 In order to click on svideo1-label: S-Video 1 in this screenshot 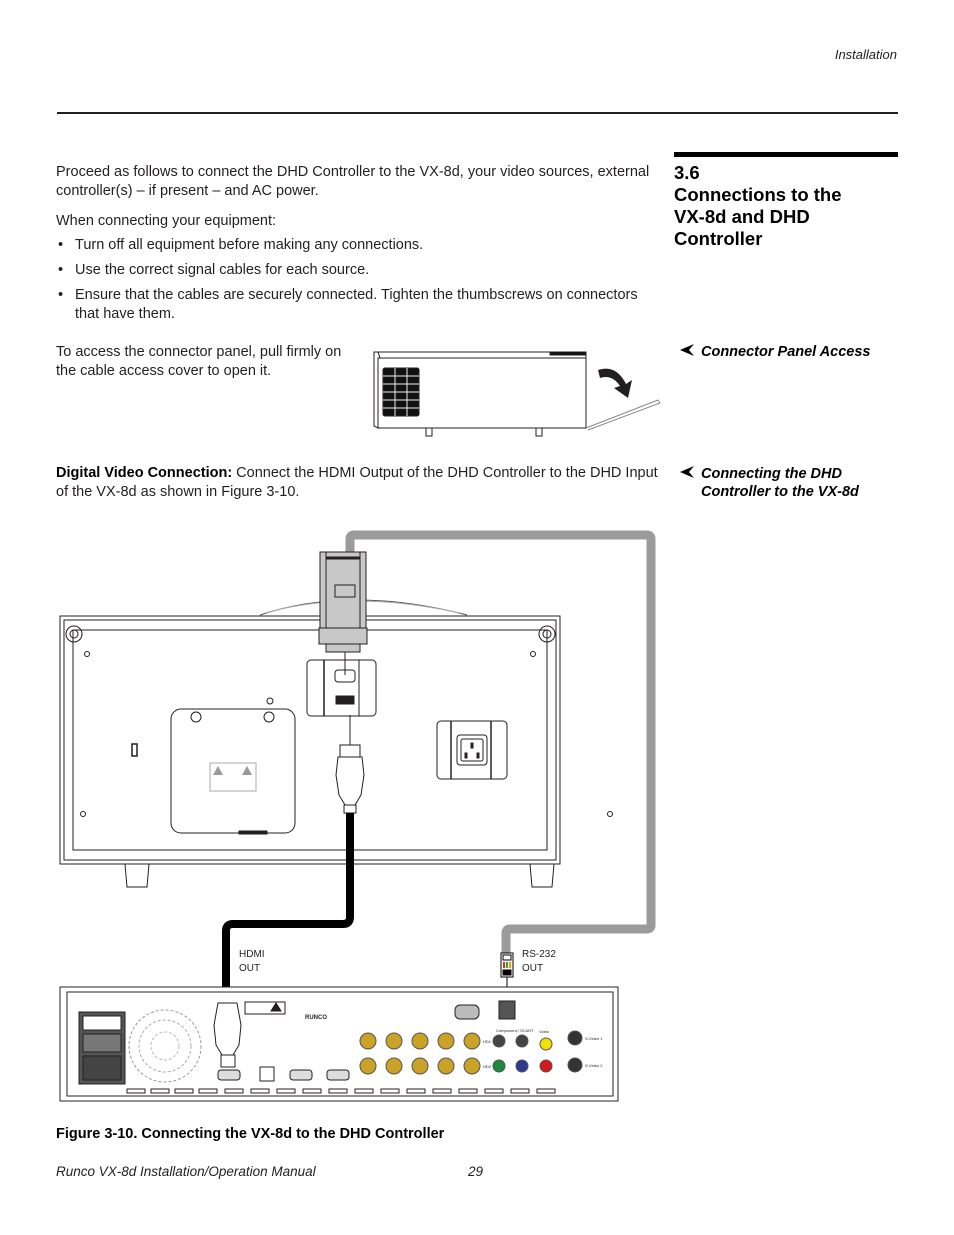, I will do `click(594, 1038)`.